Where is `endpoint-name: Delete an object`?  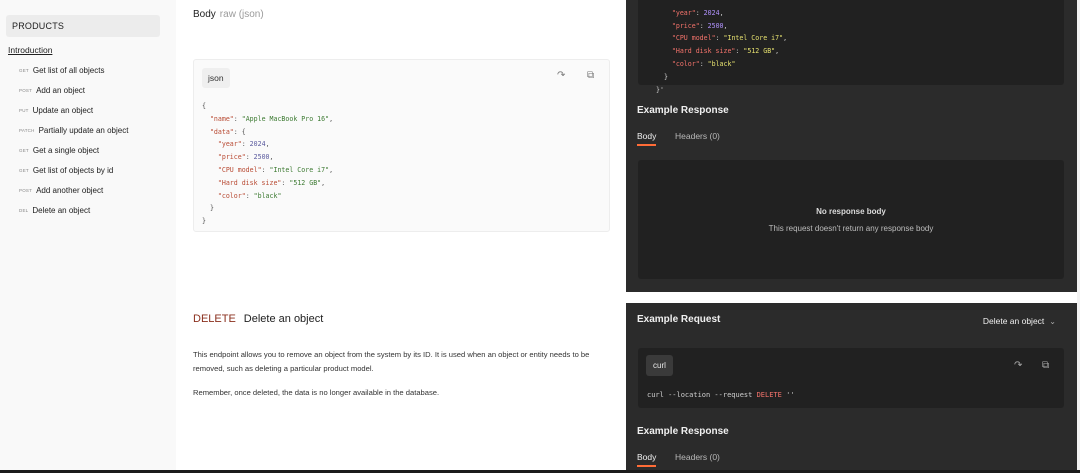
endpoint-name: Delete an object is located at coordinates (283, 319).